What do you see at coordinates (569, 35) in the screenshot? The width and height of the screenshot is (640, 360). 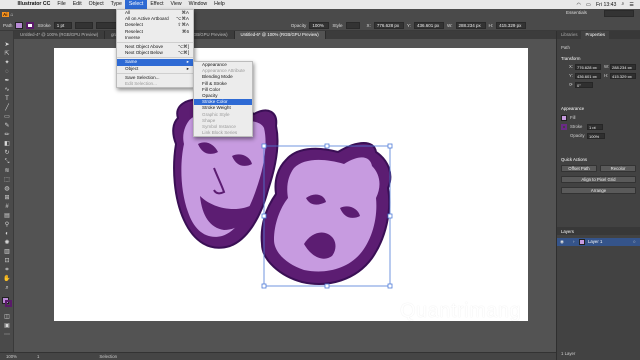 I see `tab-libraries: Libraries` at bounding box center [569, 35].